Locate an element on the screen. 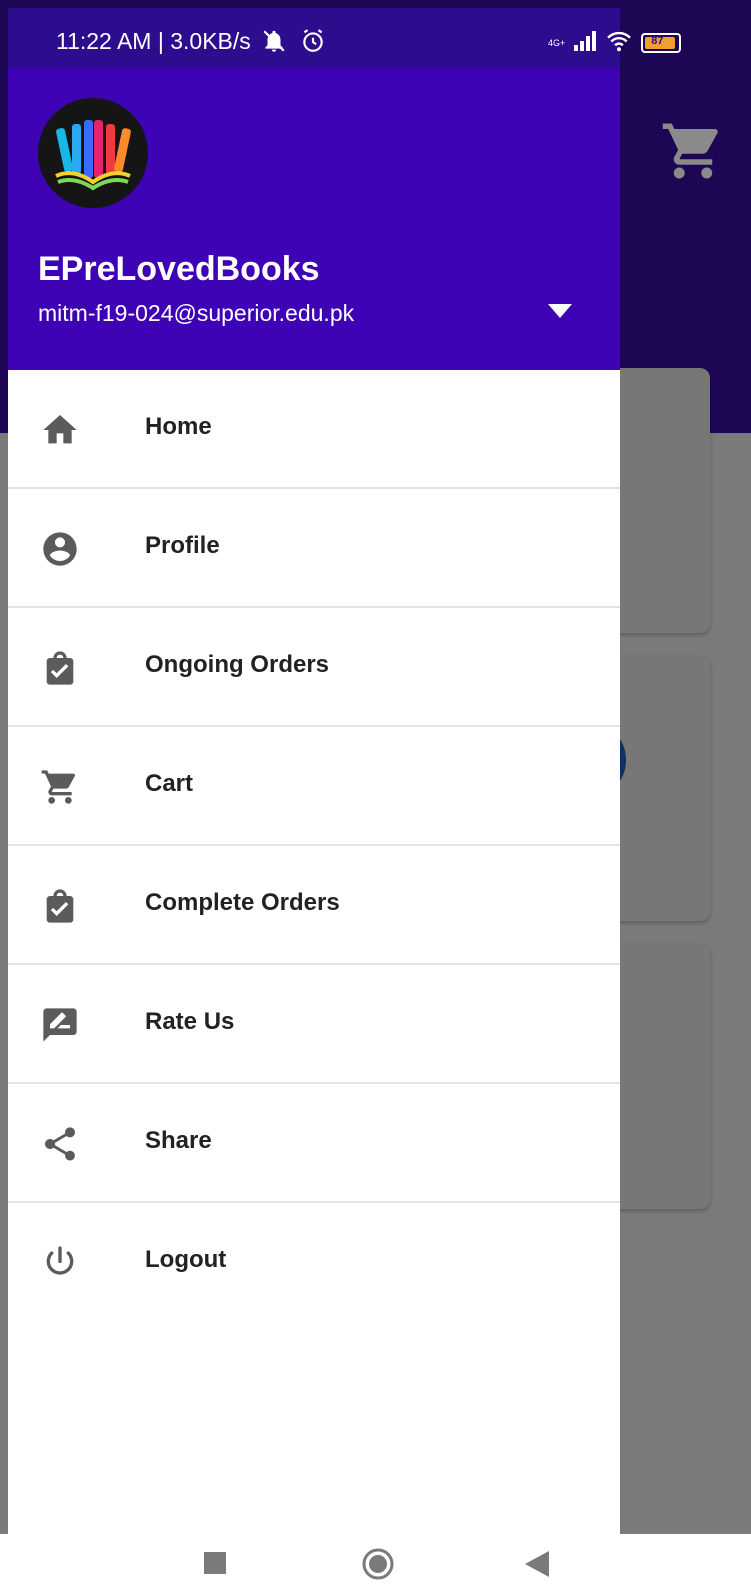 Image resolution: width=751 pixels, height=1596 pixels. battery-level: 87 is located at coordinates (657, 41).